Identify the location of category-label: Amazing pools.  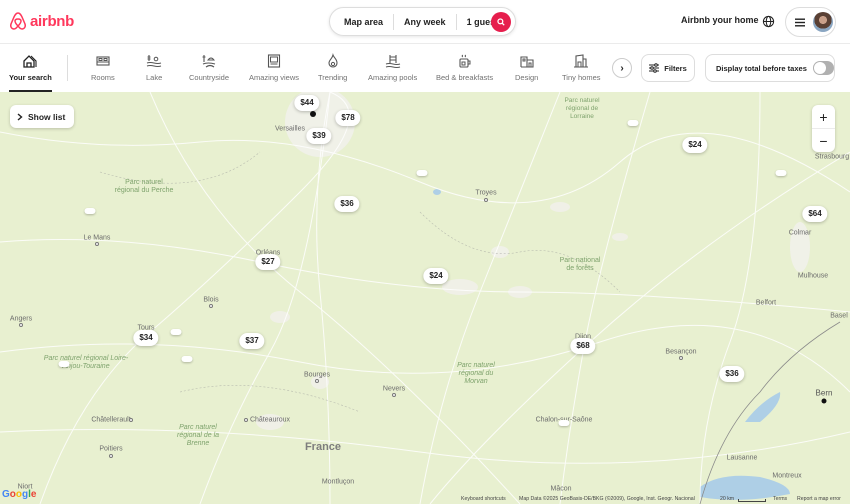
(393, 77).